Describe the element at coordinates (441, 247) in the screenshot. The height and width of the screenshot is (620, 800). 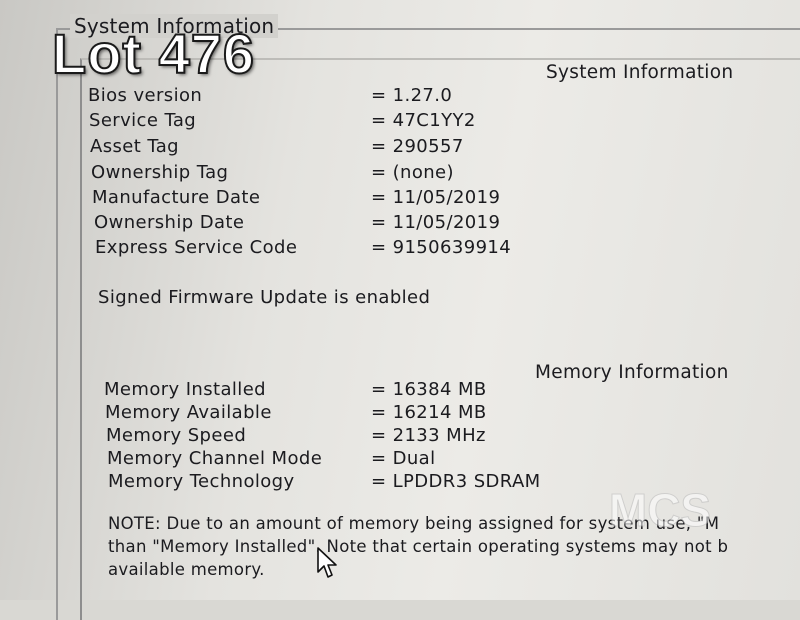
I see `info-value: = 9150639914` at that location.